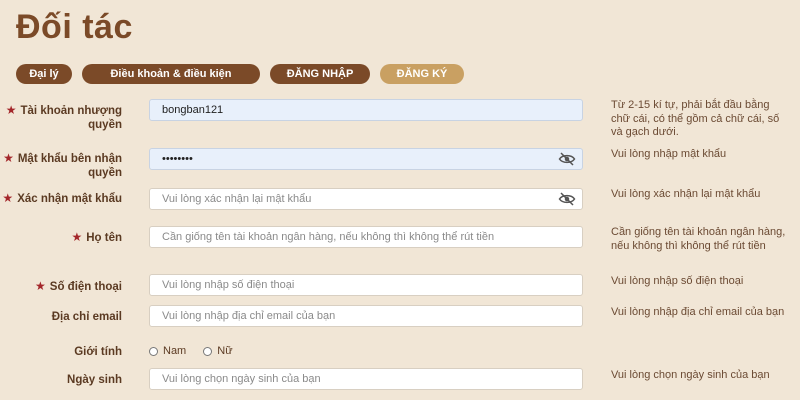 This screenshot has width=800, height=400. What do you see at coordinates (351, 110) in the screenshot?
I see `account-input` at bounding box center [351, 110].